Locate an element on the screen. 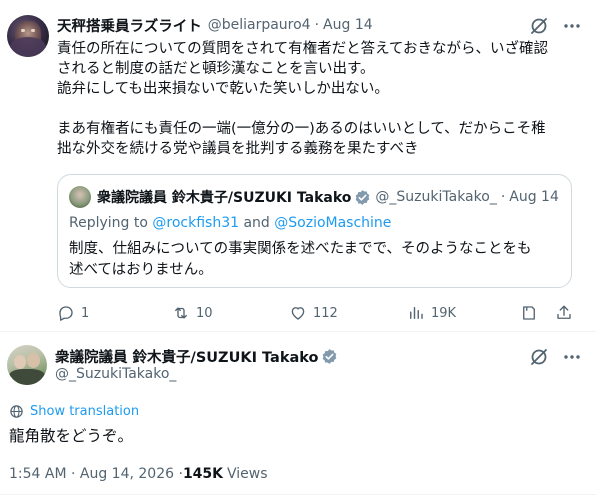 This screenshot has height=498, width=596. main-author-name: 衆議院議員 鈴木貴子/SUZUKI Takako is located at coordinates (186, 356).